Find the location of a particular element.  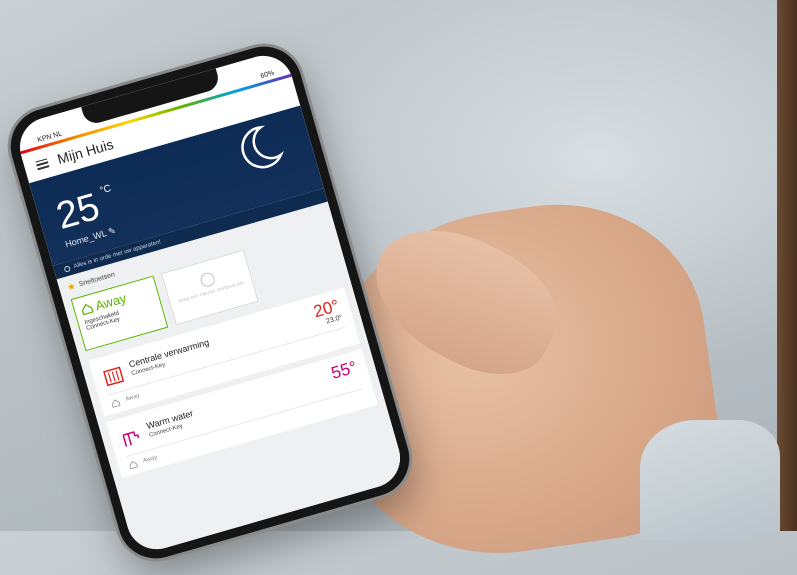

device-name: Centrale verwarming is located at coordinates (169, 353).